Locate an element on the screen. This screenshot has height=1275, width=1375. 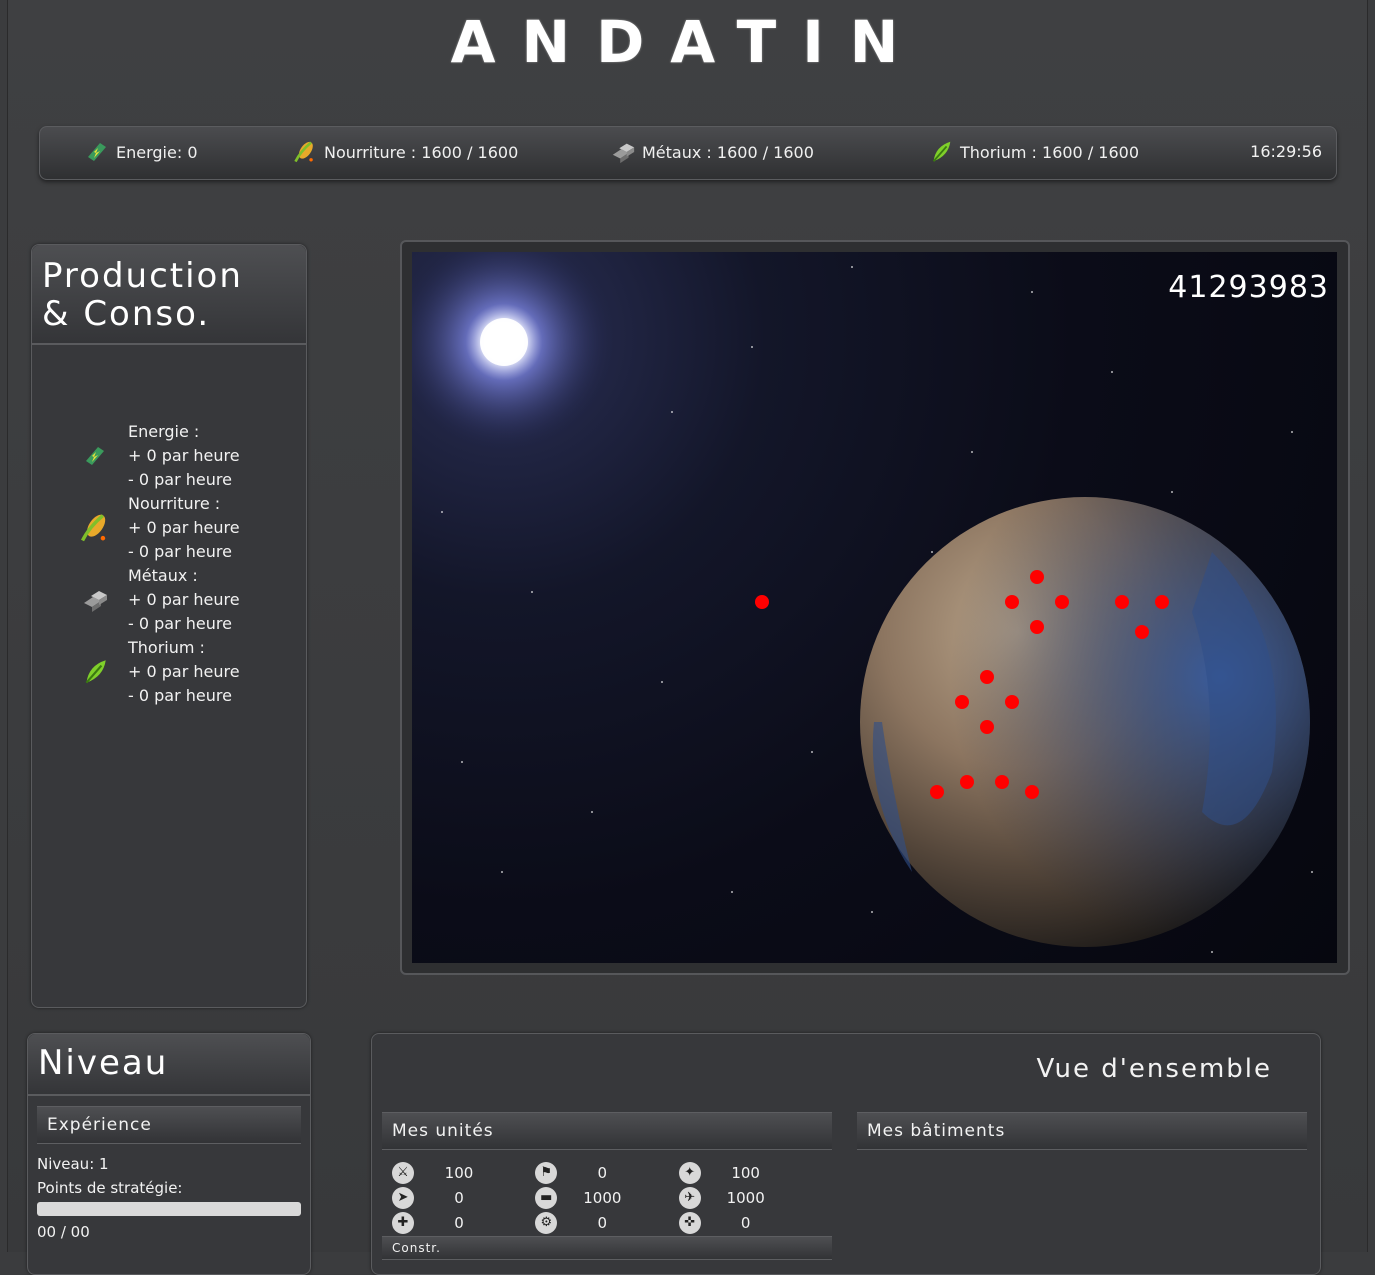
sun-core is located at coordinates (504, 342).